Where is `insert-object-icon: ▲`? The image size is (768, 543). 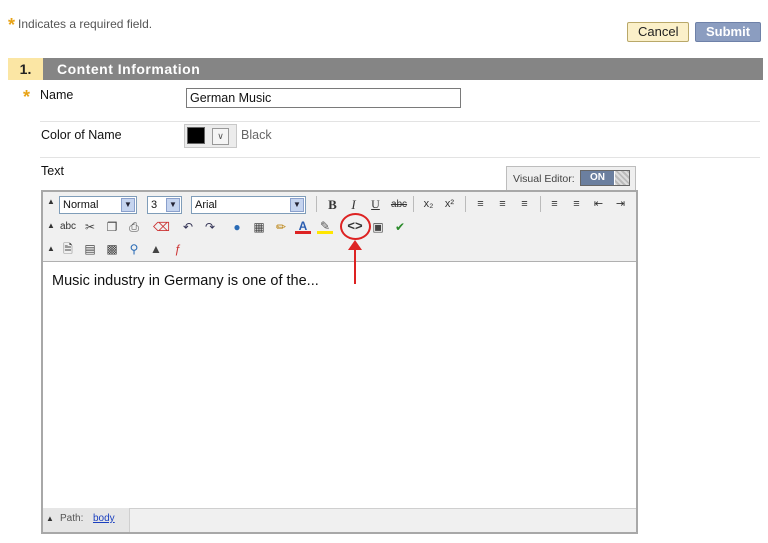 insert-object-icon: ▲ is located at coordinates (156, 249).